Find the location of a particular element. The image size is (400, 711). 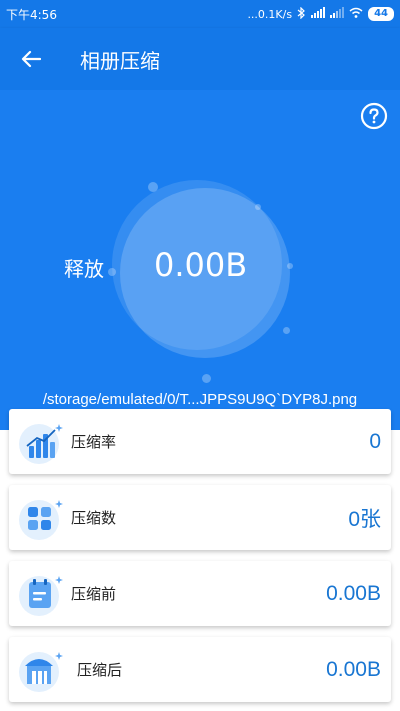

bar-chart-icon is located at coordinates (43, 442).